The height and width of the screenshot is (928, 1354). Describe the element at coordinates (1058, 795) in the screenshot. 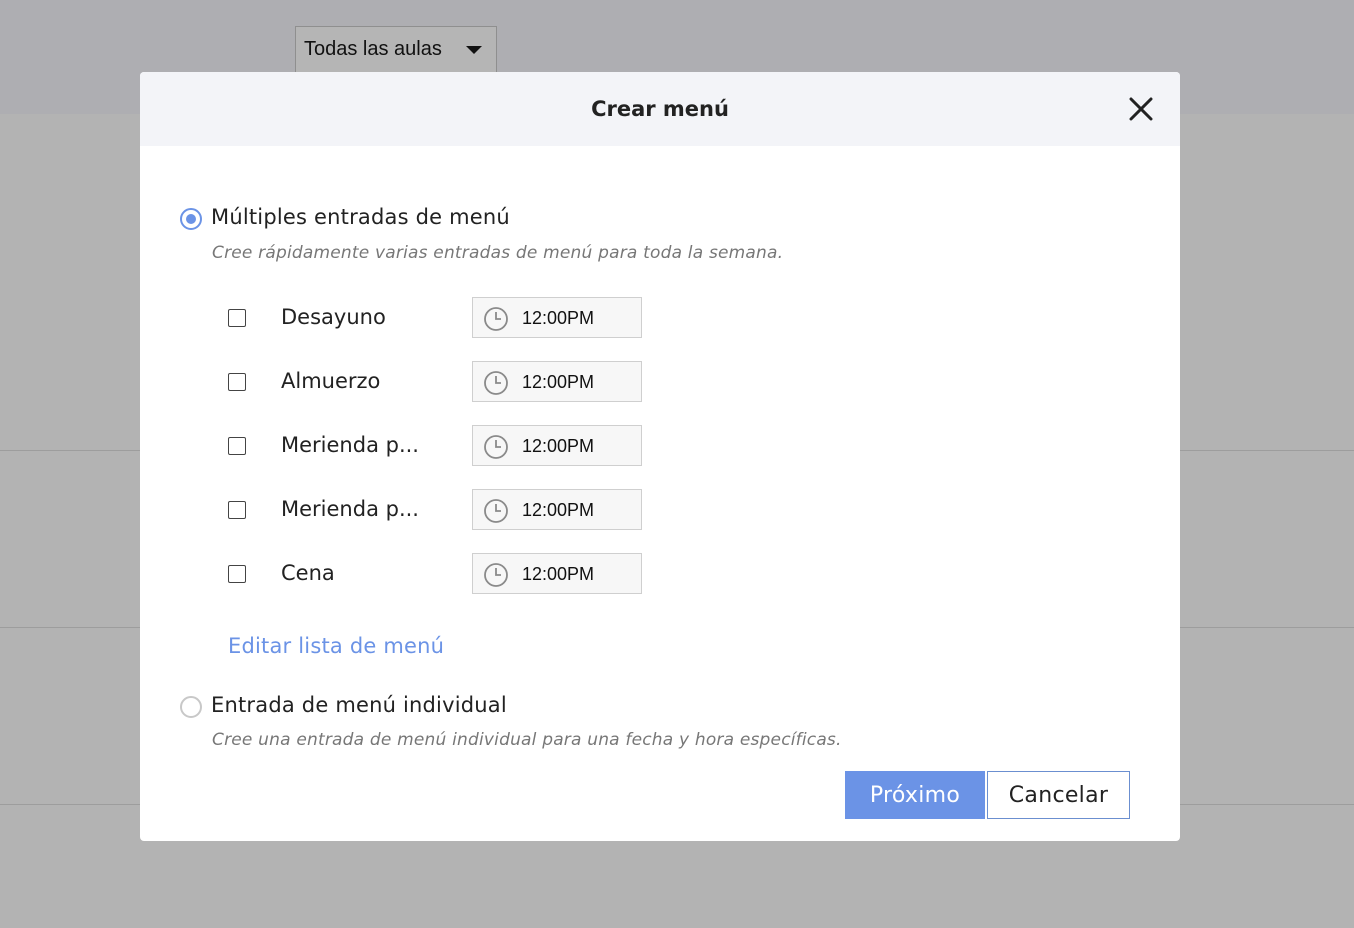

I see `cancel-button: Cancelar` at that location.